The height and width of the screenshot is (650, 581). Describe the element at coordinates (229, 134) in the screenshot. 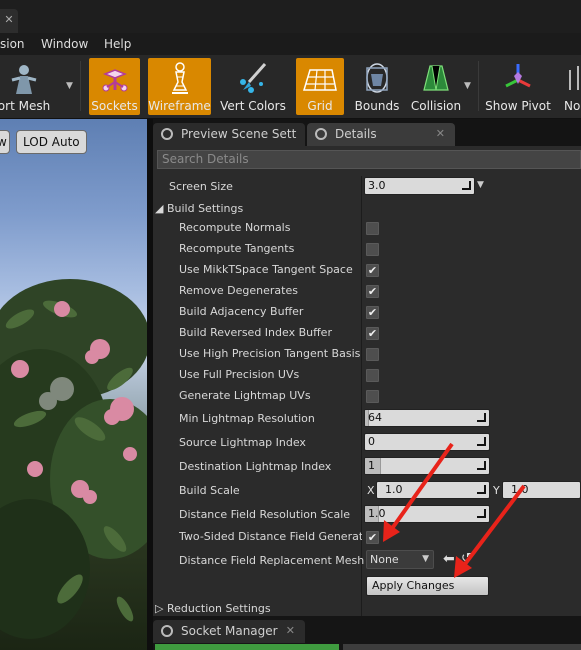

I see `tab-preview-scene-settings: Preview Scene Sett` at that location.